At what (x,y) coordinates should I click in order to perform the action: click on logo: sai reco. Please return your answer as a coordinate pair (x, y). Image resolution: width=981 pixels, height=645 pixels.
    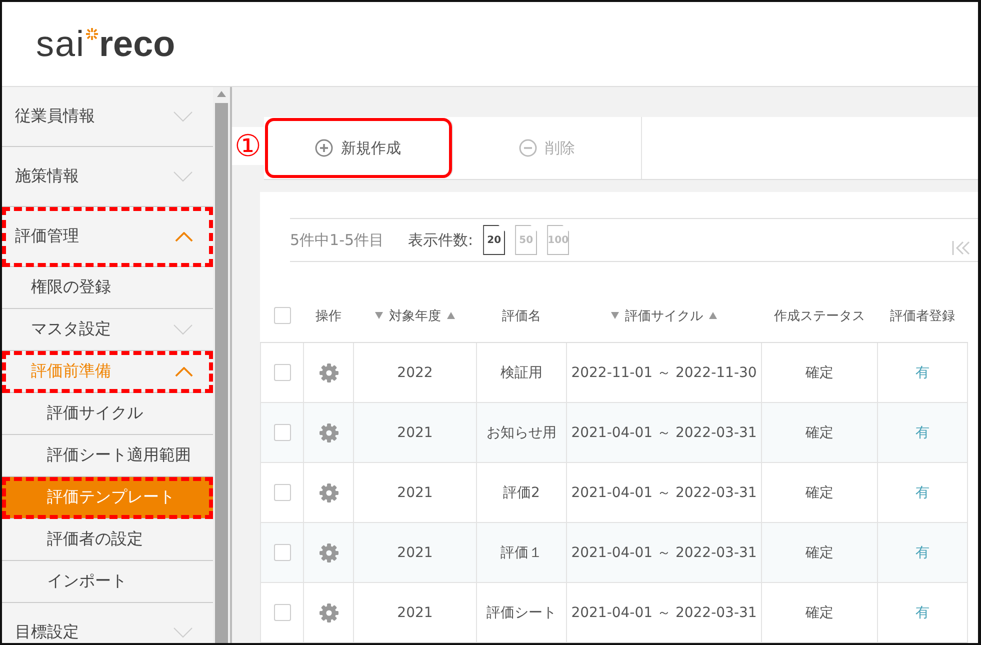
    Looking at the image, I should click on (106, 44).